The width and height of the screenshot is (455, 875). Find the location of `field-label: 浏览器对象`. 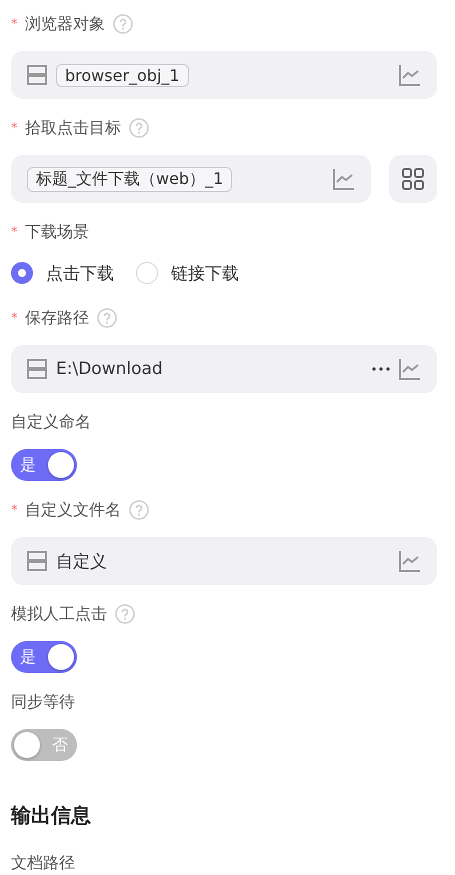

field-label: 浏览器对象 is located at coordinates (65, 24).